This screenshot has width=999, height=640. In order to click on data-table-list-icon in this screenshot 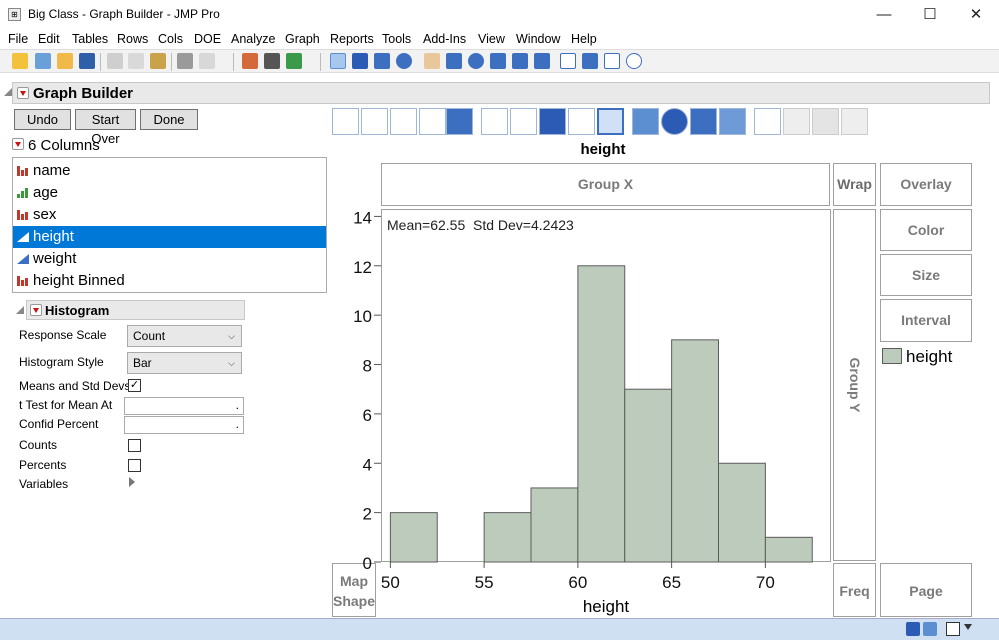, I will do `click(930, 629)`.